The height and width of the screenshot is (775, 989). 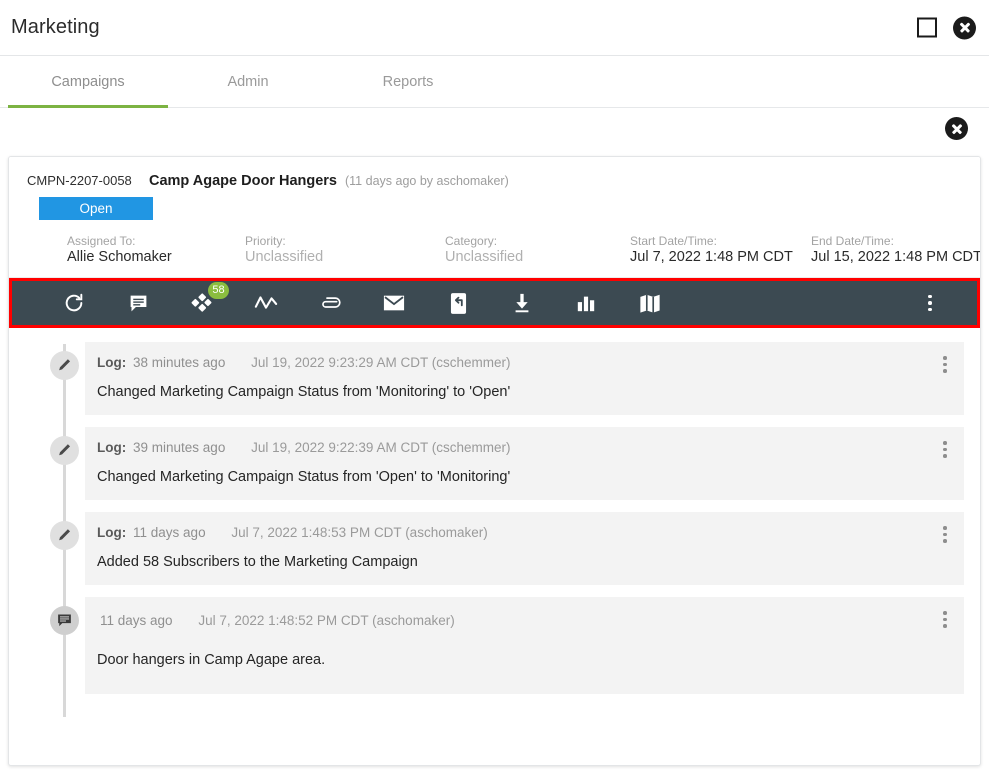 What do you see at coordinates (359, 532) in the screenshot?
I see `absolute-timestamp: Jul 7, 2022 1:48:53 PM CDT (aschomaker)` at bounding box center [359, 532].